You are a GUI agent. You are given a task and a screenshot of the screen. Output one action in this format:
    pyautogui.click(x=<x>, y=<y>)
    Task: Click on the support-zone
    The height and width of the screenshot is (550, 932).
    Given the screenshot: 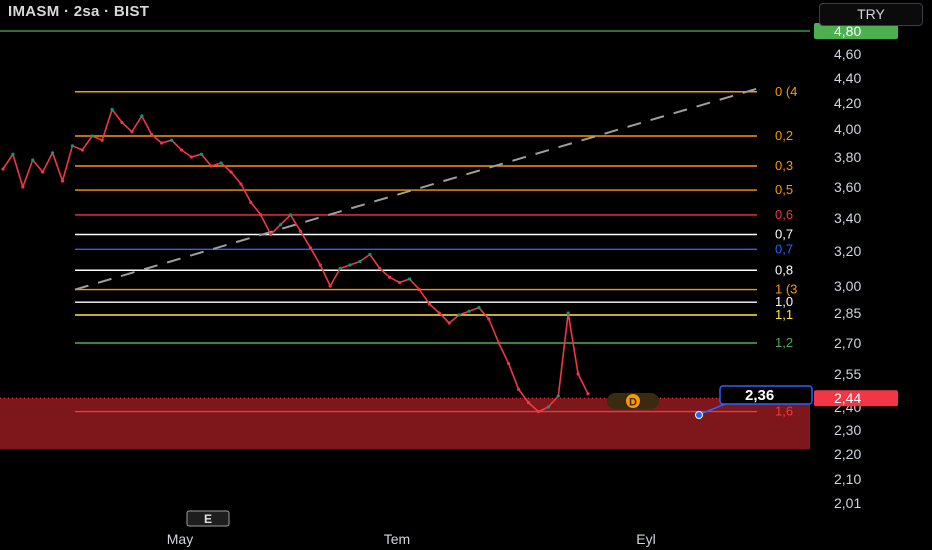 What is the action you would take?
    pyautogui.click(x=405, y=424)
    